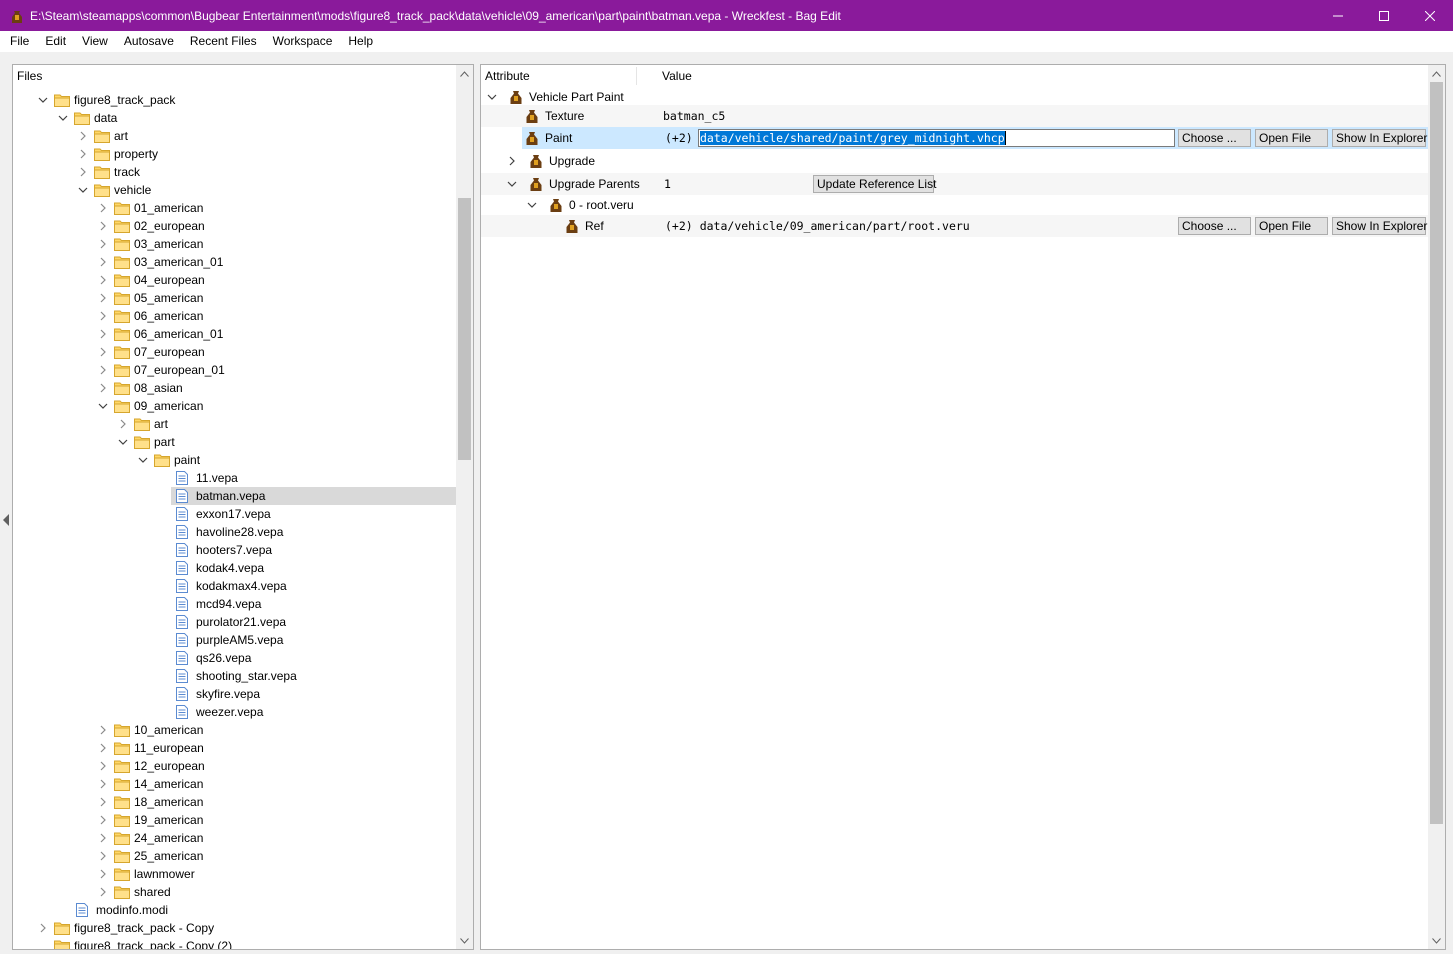  What do you see at coordinates (874, 184) in the screenshot?
I see `update-reference-list-button: Update Reference List` at bounding box center [874, 184].